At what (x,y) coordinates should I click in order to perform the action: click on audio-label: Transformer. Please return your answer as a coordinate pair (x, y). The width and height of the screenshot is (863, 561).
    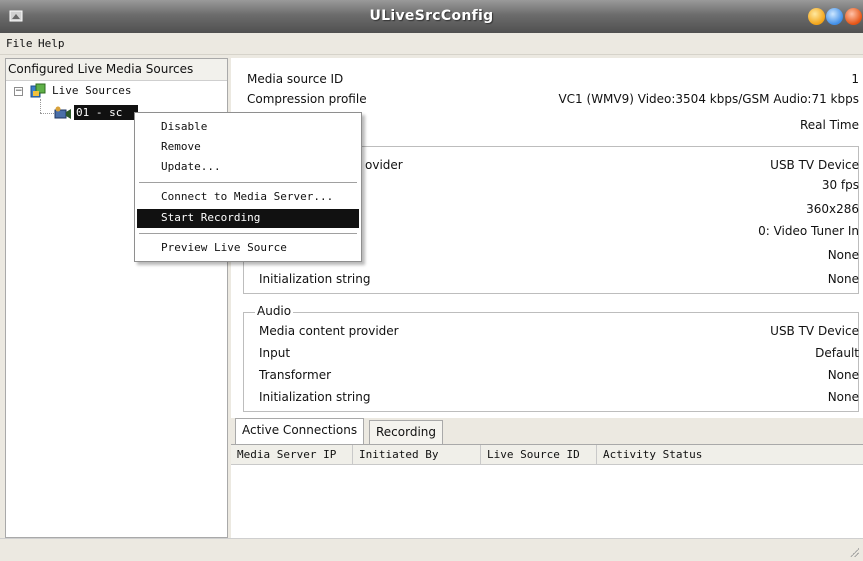
    Looking at the image, I should click on (295, 375).